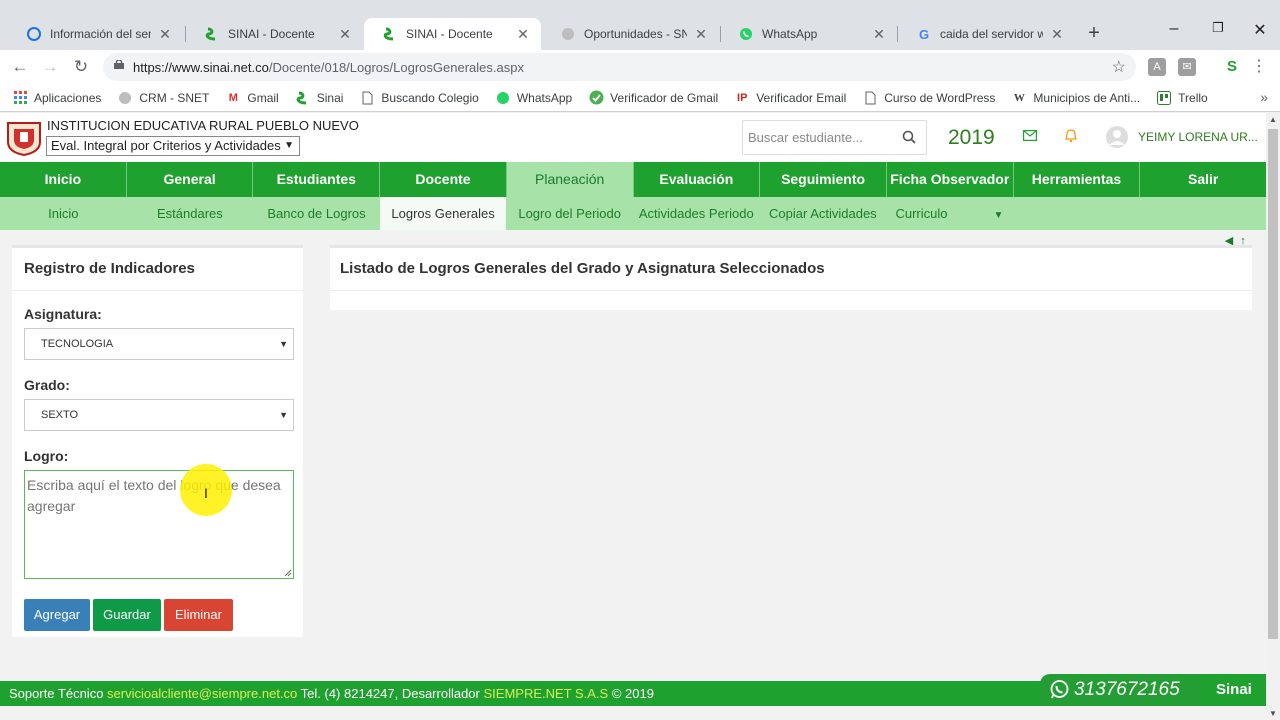 Image resolution: width=1280 pixels, height=720 pixels. I want to click on nav-planeacion: Planeación, so click(570, 179).